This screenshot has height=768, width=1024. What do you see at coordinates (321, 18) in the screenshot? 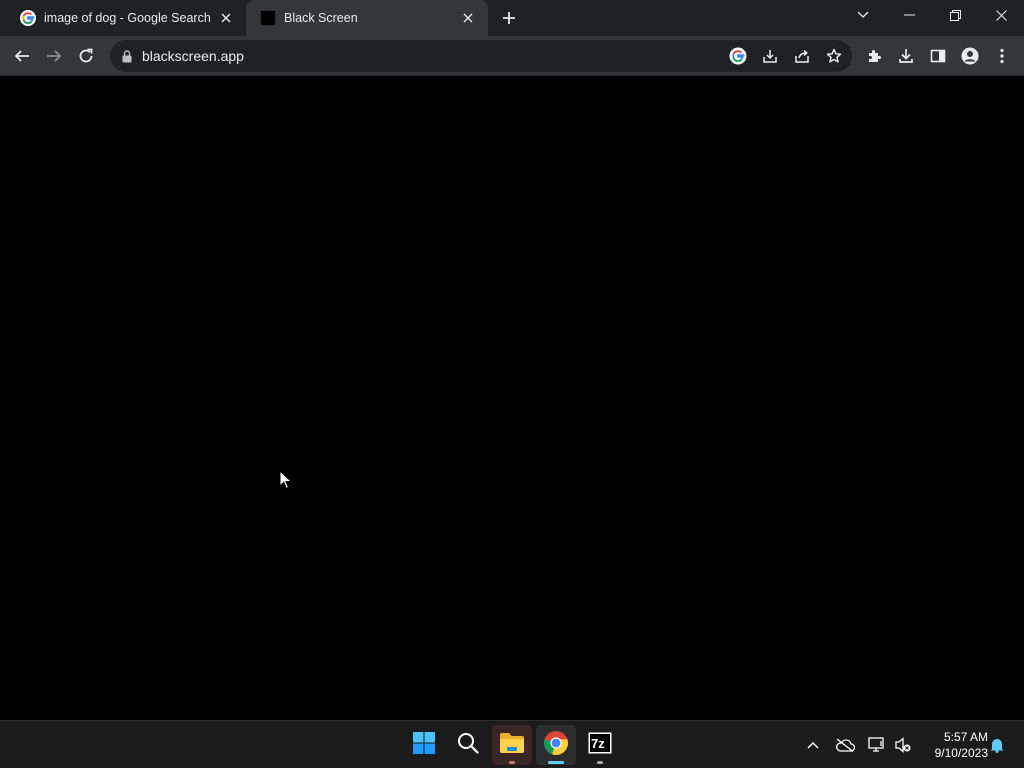
I see `tab-title: Black Screen` at bounding box center [321, 18].